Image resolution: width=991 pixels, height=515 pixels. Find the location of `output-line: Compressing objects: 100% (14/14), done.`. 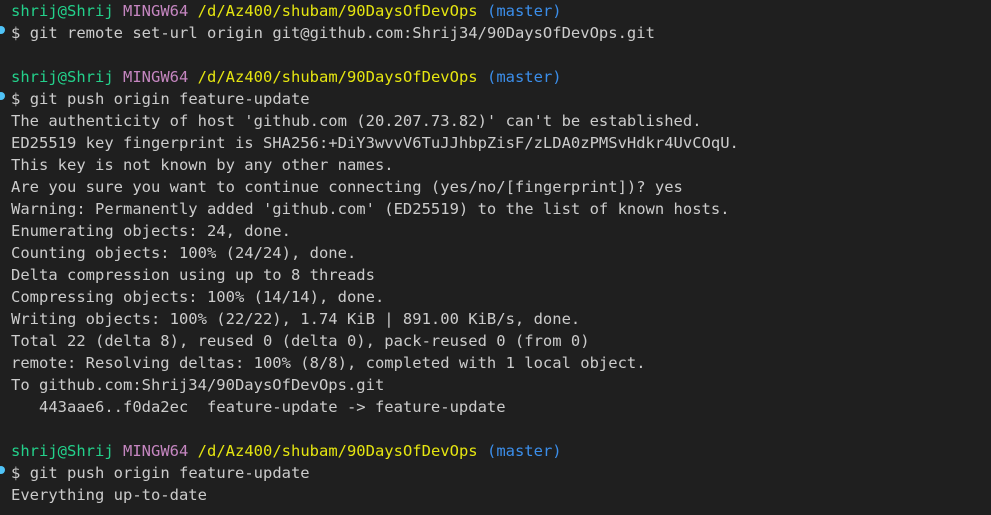

output-line: Compressing objects: 100% (14/14), done. is located at coordinates (198, 297).